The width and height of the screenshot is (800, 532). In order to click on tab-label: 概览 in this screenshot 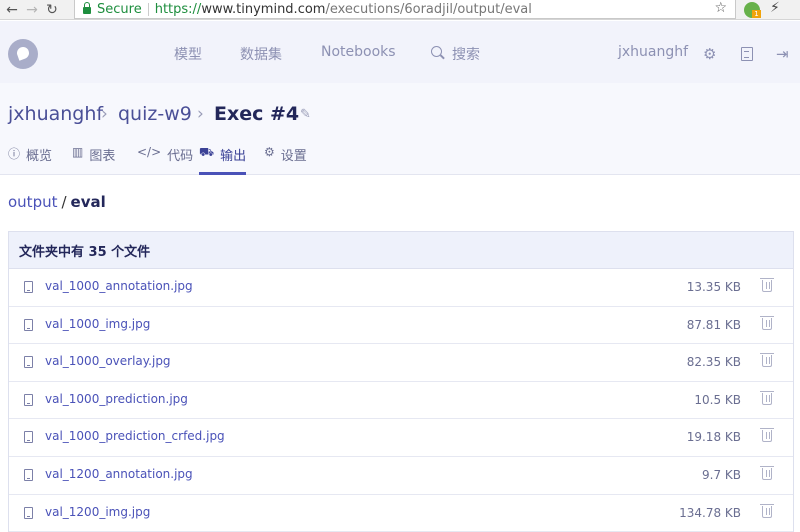, I will do `click(39, 156)`.